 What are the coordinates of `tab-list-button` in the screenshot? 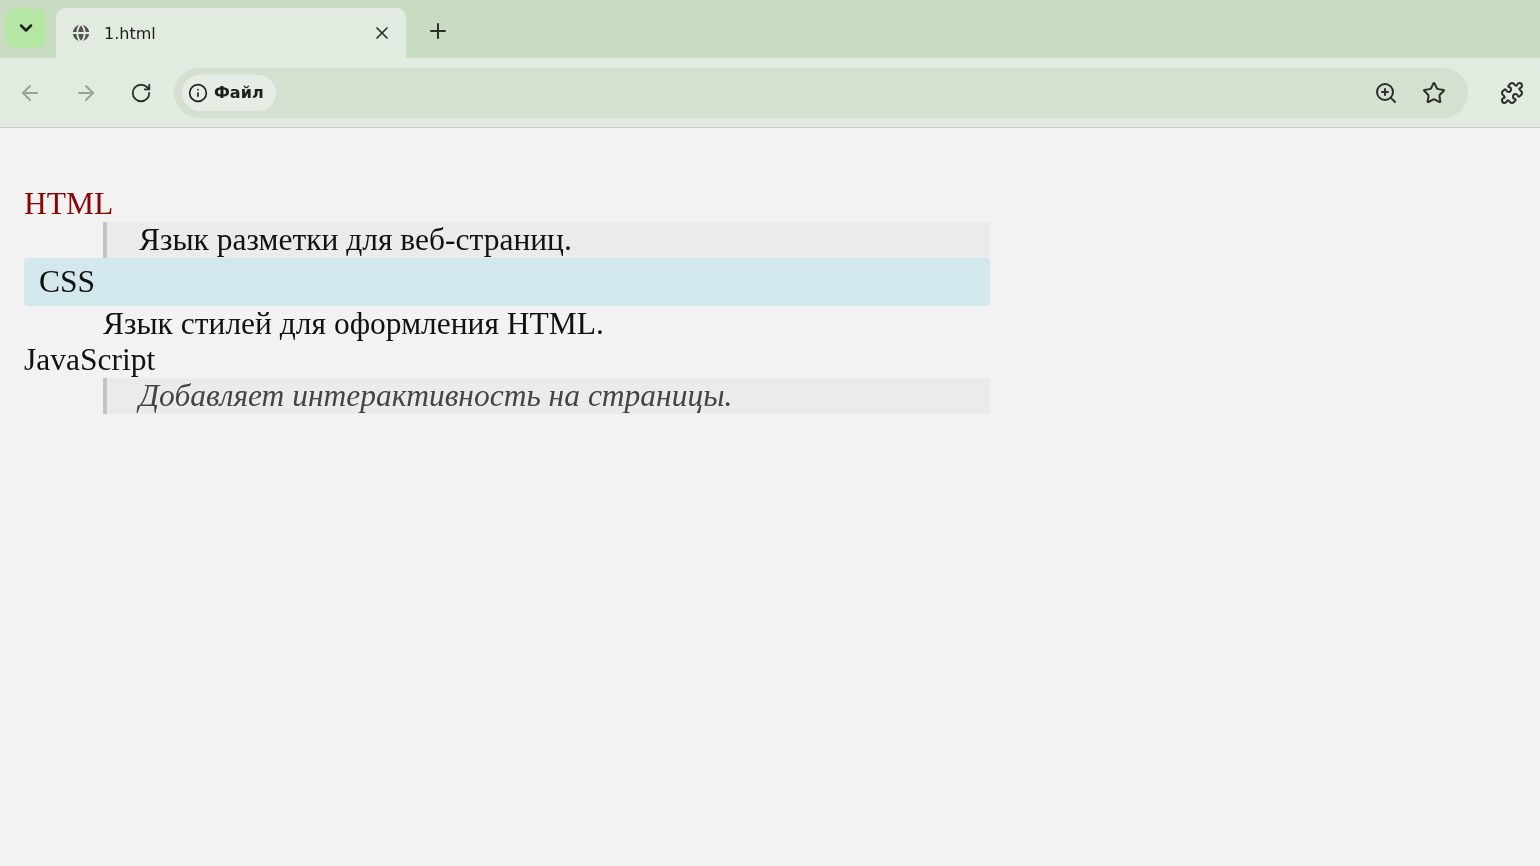 It's located at (26, 28).